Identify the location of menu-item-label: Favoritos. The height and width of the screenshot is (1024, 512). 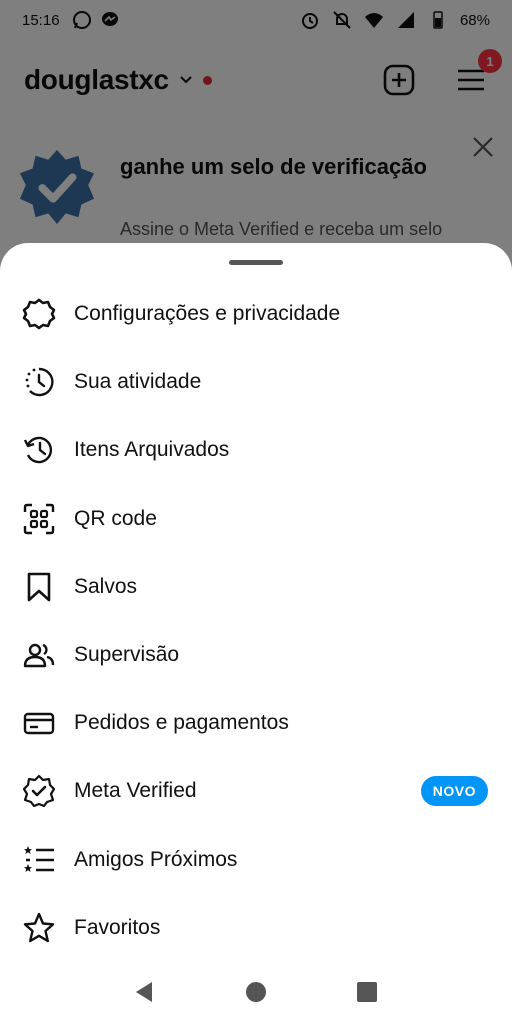
(117, 927).